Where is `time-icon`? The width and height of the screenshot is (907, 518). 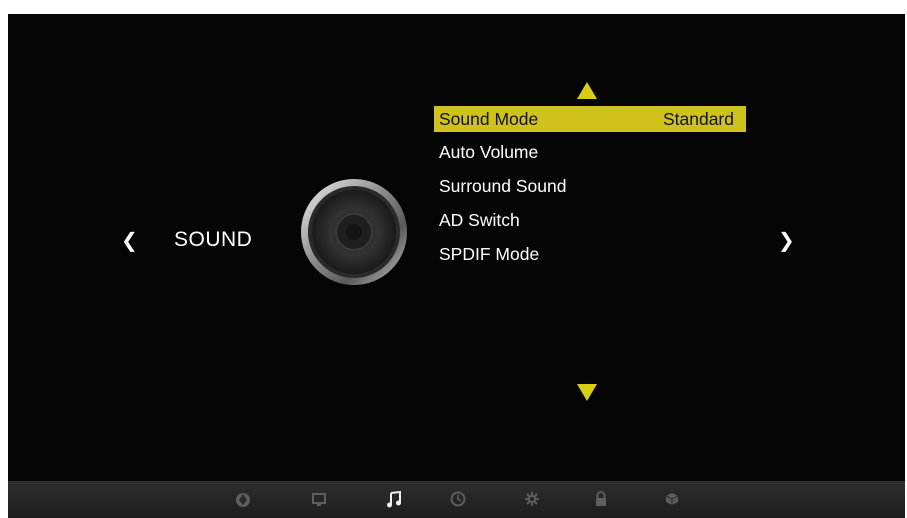
time-icon is located at coordinates (458, 499).